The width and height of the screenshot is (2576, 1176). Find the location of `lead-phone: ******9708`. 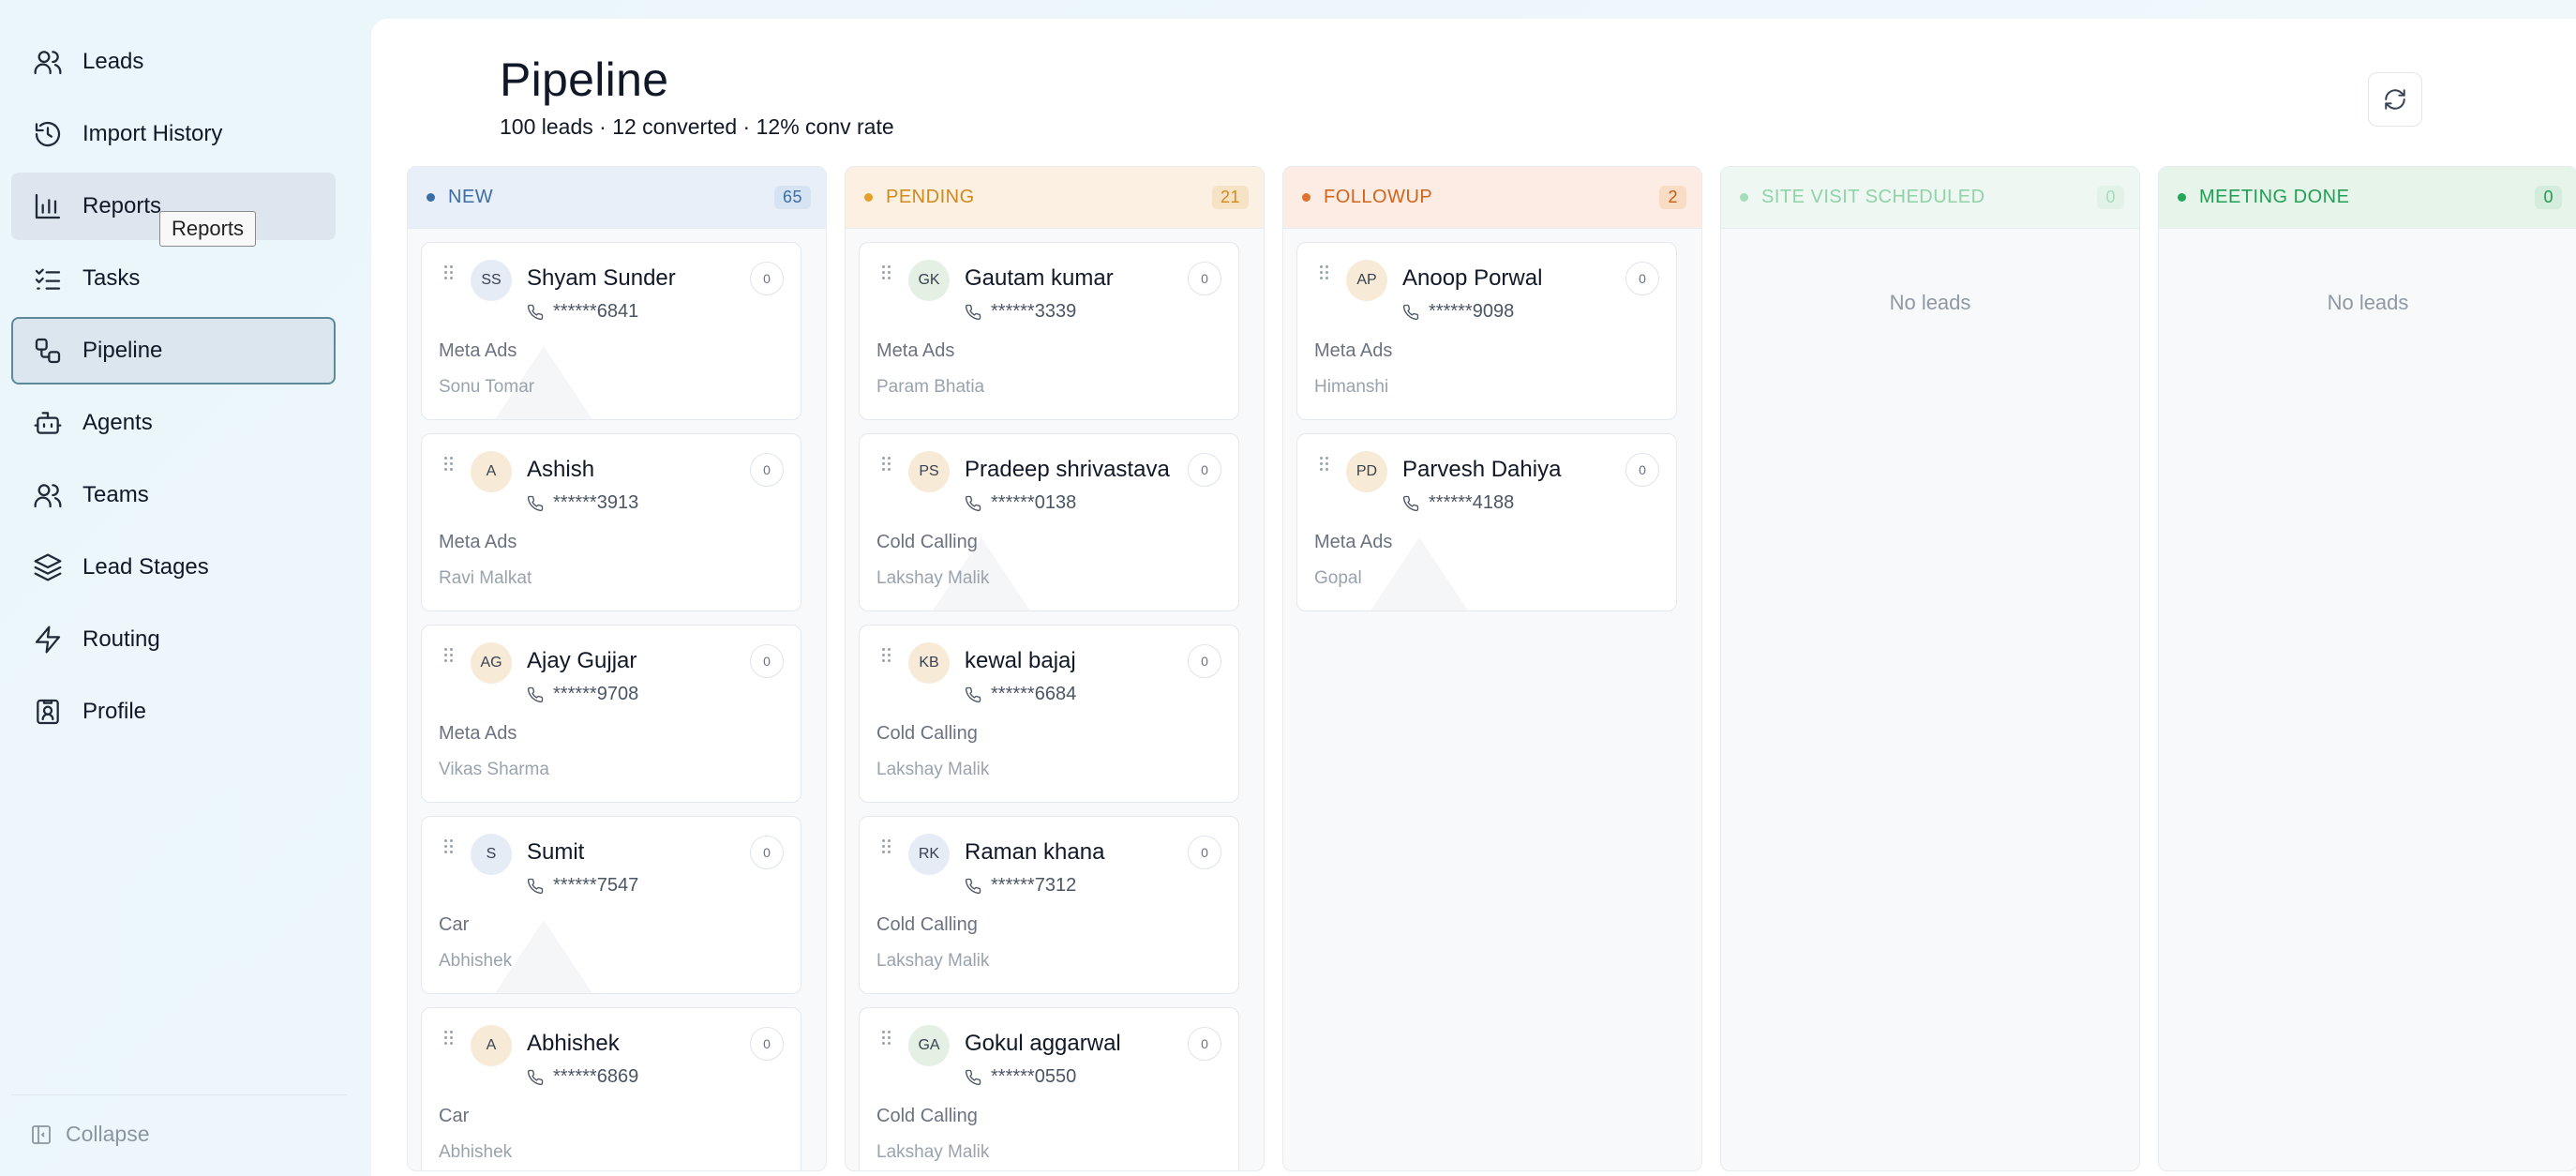

lead-phone: ******9708 is located at coordinates (582, 694).